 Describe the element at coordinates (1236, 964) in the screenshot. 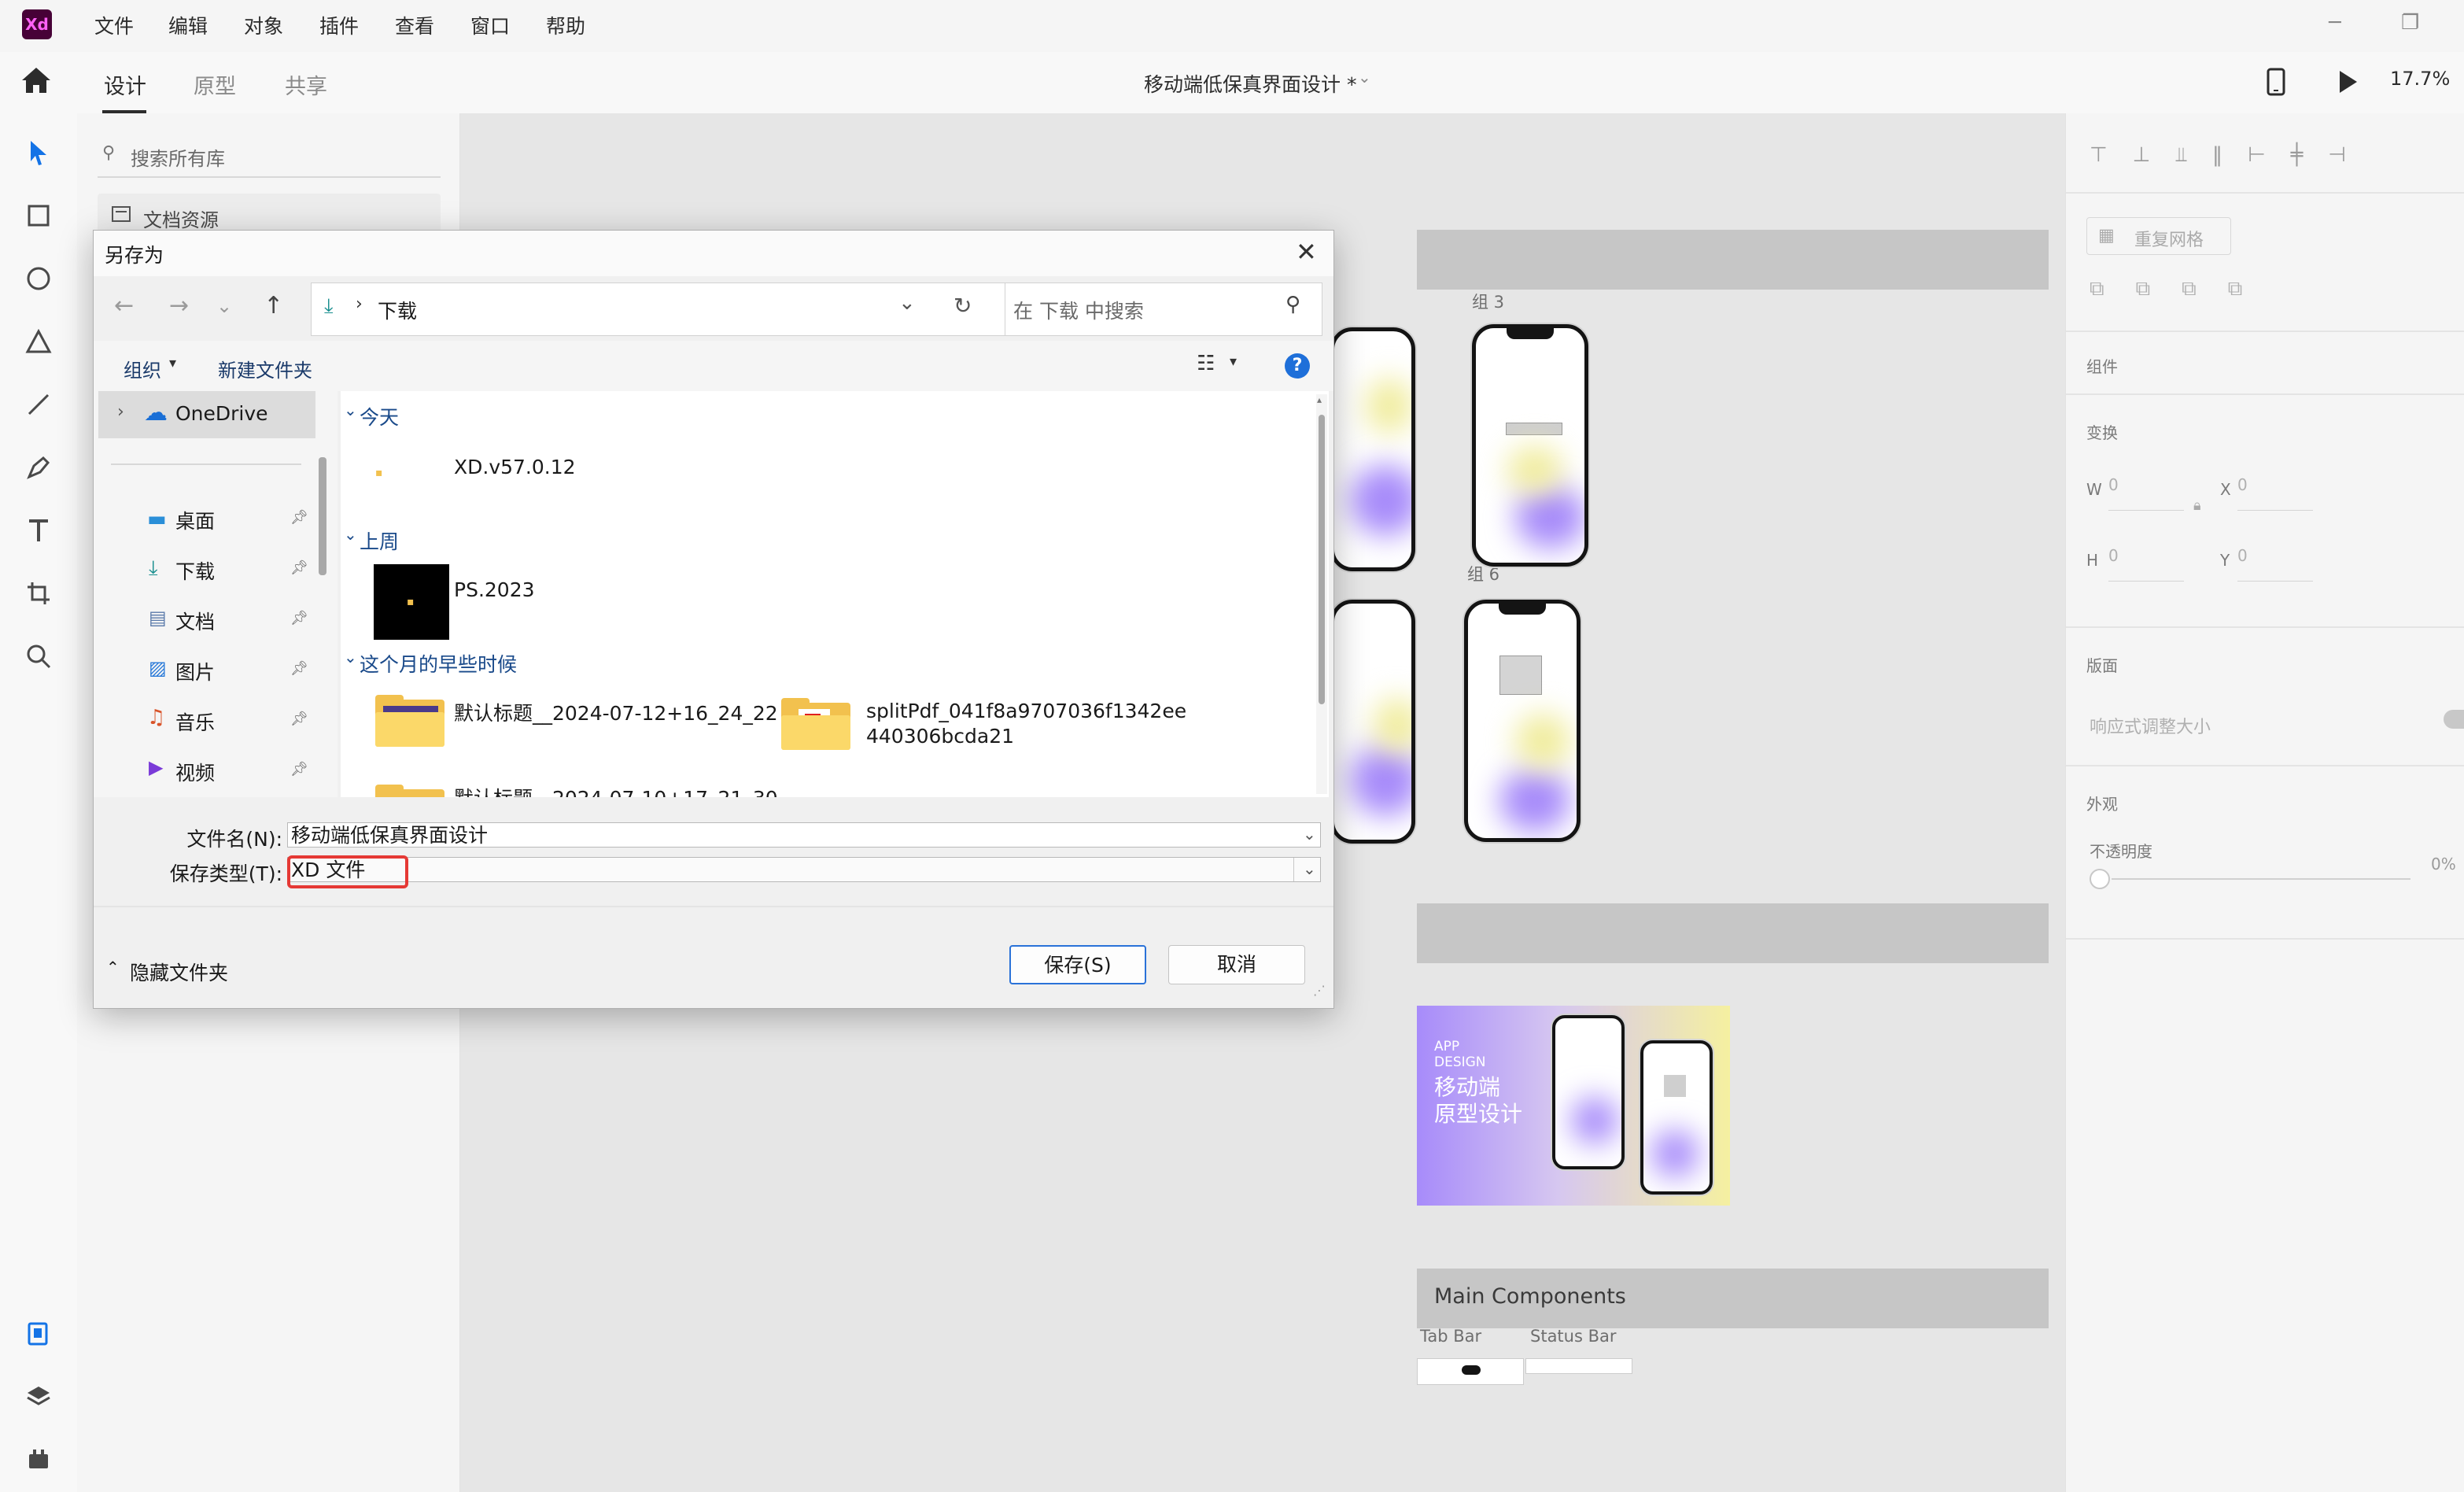

I see `cancel-button: 取消` at that location.